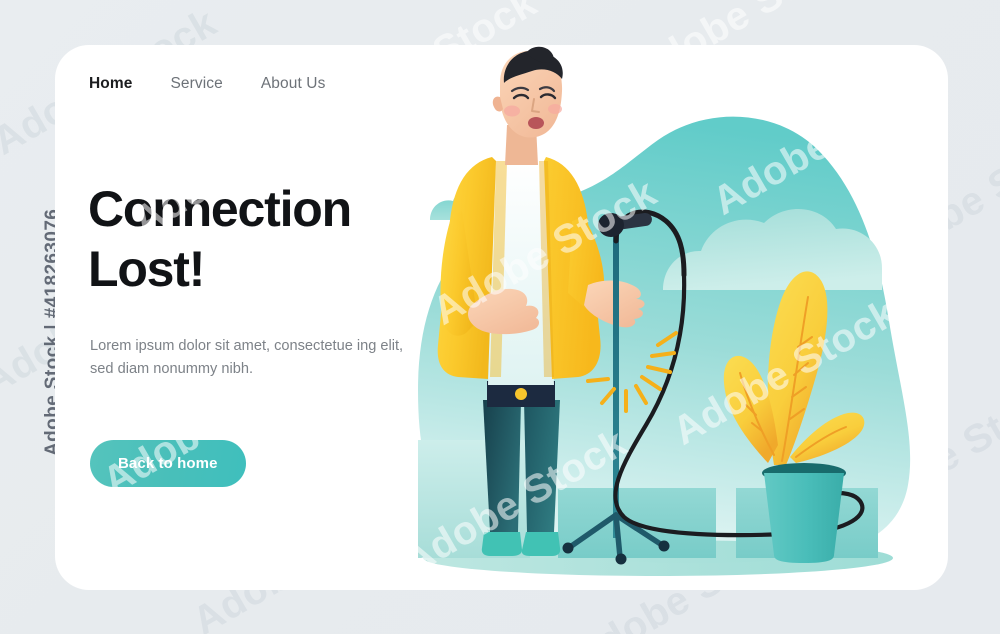 This screenshot has width=1000, height=634. What do you see at coordinates (512, 111) in the screenshot?
I see `cheek-left` at bounding box center [512, 111].